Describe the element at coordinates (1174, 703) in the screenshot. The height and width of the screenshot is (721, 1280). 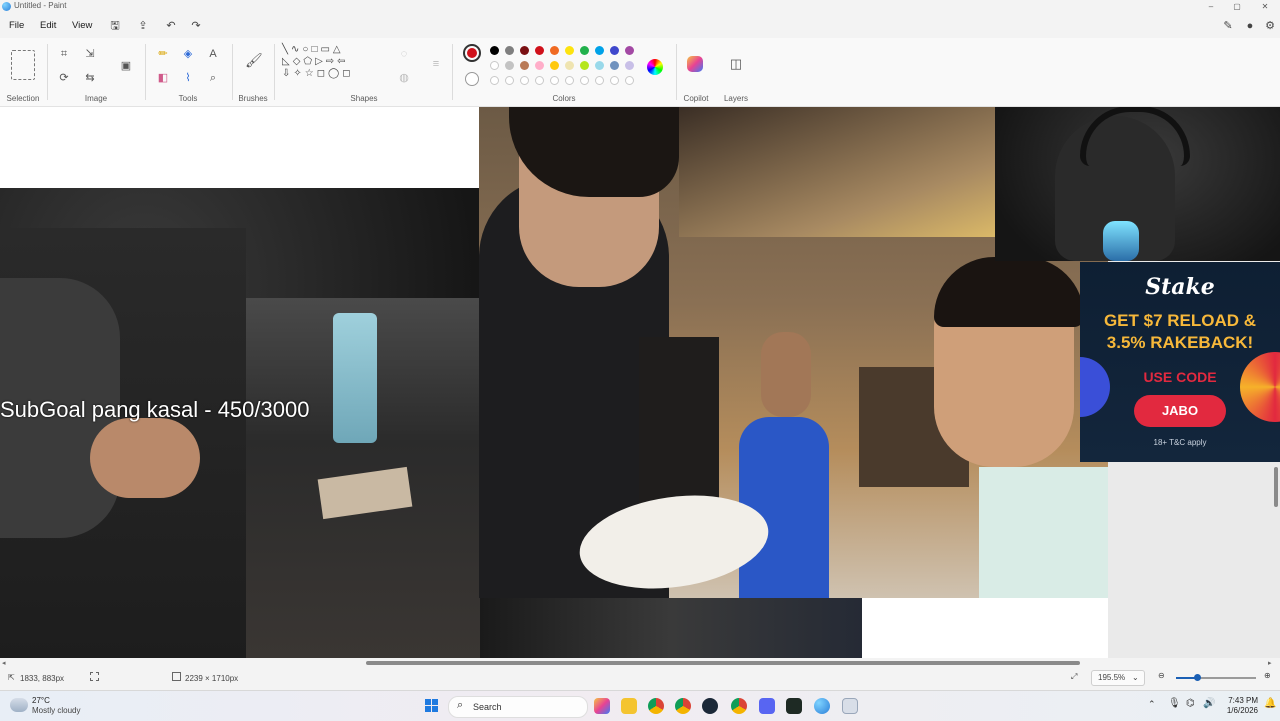
I see `microphone-icon: 🎙` at that location.